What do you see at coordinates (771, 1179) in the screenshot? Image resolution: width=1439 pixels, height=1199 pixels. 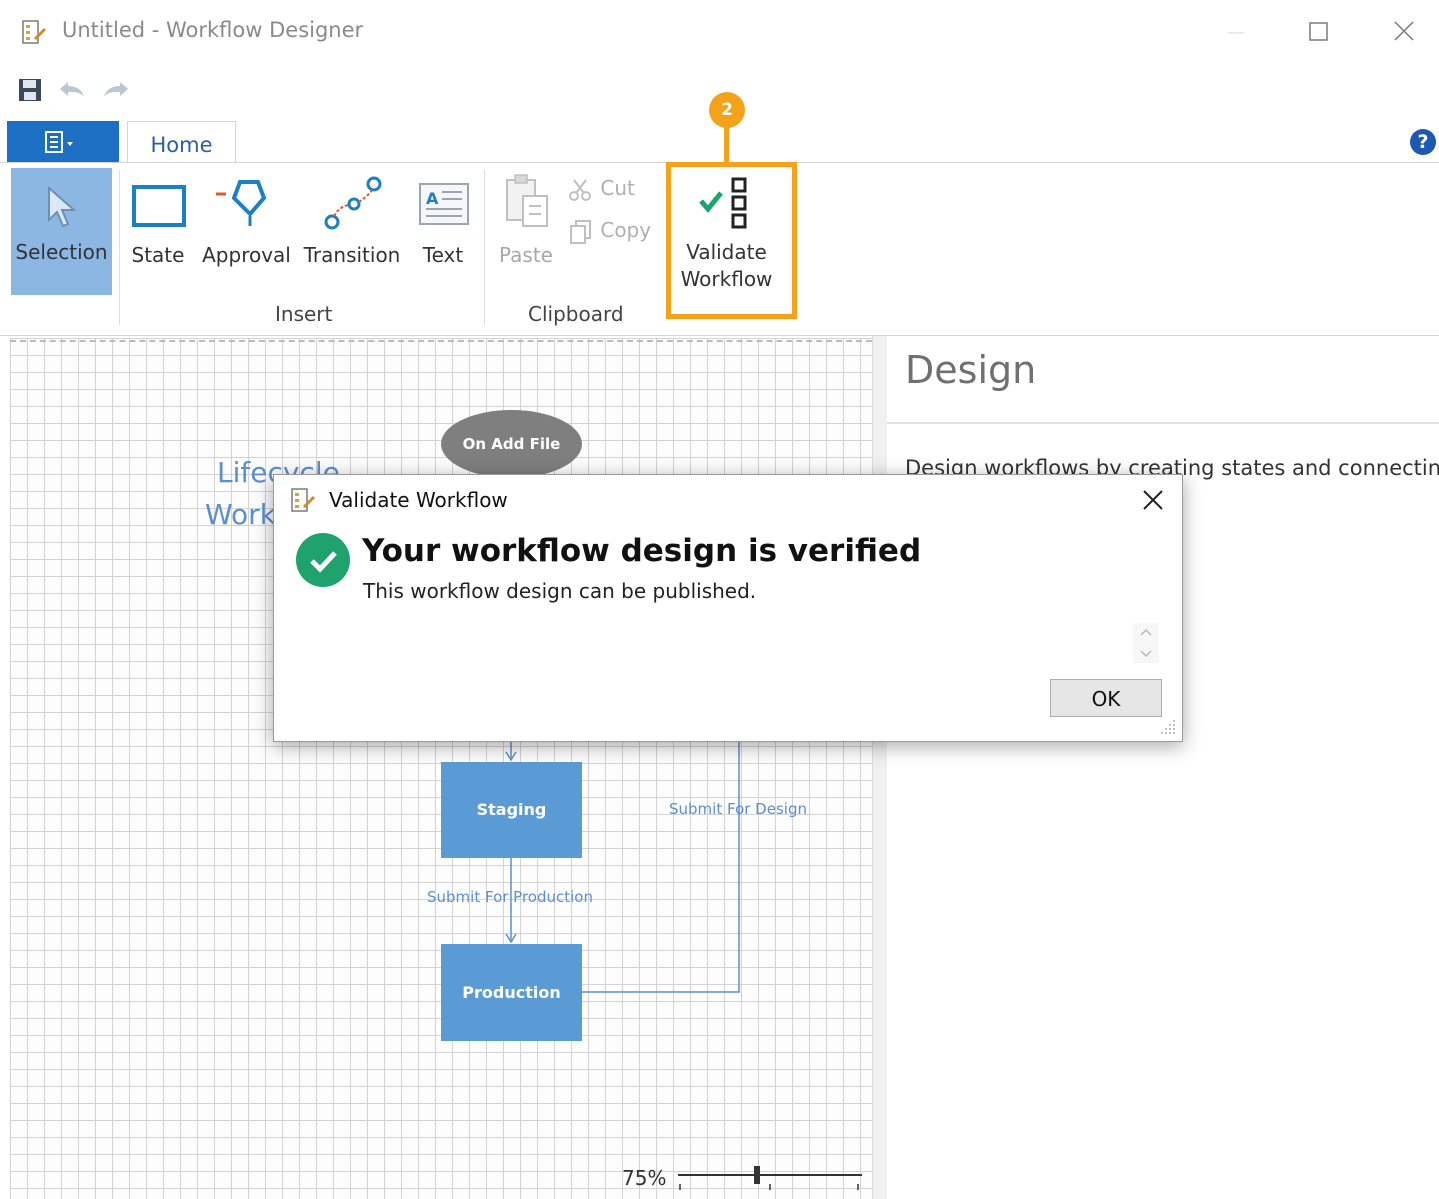 I see `zoom-slider` at bounding box center [771, 1179].